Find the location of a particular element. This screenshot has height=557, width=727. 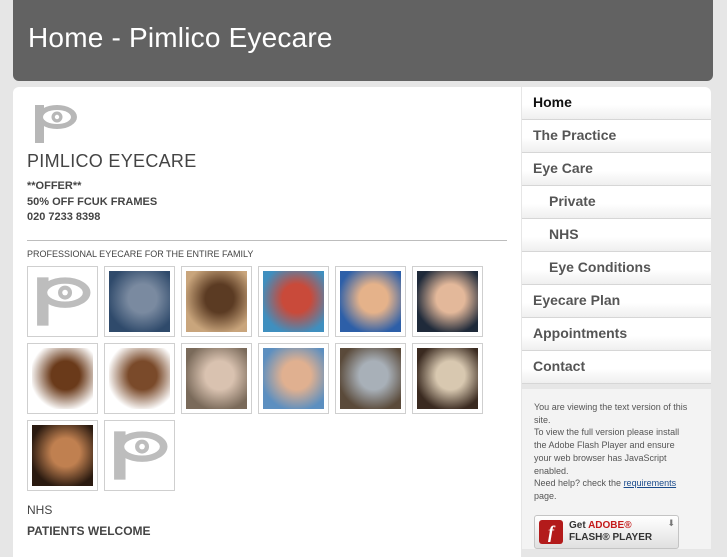

nav-item-eye-conditions: Eye Conditions is located at coordinates (616, 268).